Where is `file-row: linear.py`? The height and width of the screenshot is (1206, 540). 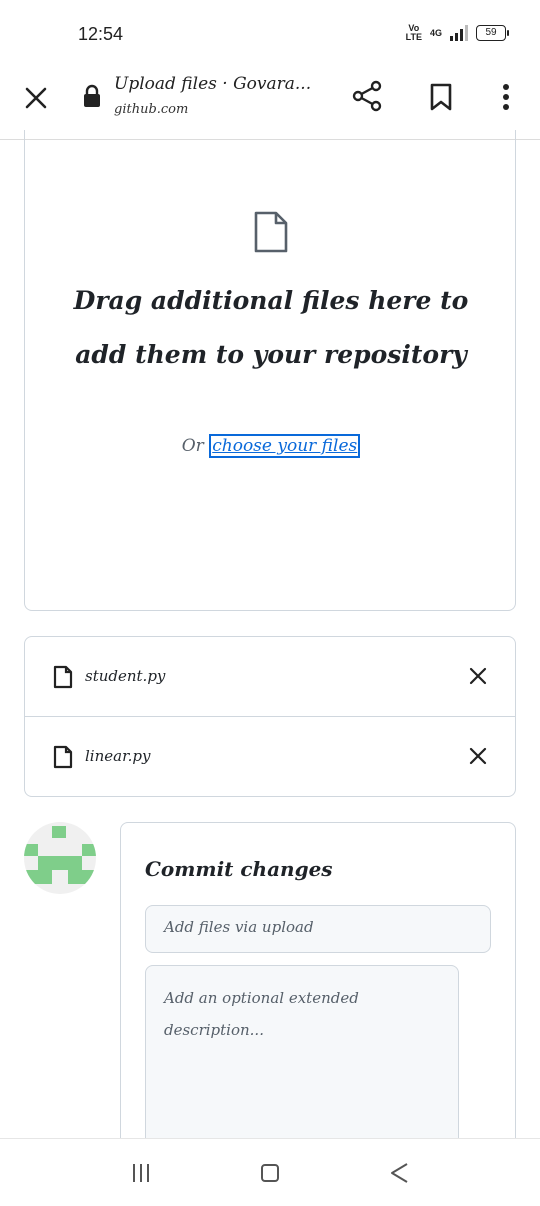 file-row: linear.py is located at coordinates (270, 757).